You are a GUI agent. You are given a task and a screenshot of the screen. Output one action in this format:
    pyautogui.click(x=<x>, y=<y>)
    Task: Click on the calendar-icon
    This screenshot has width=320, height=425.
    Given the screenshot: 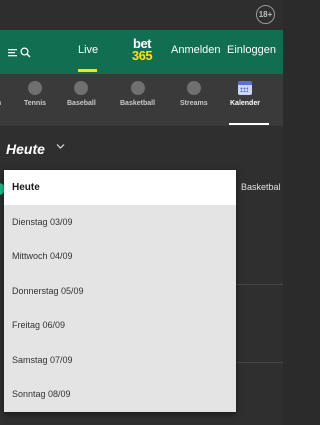 What is the action you would take?
    pyautogui.click(x=244, y=88)
    